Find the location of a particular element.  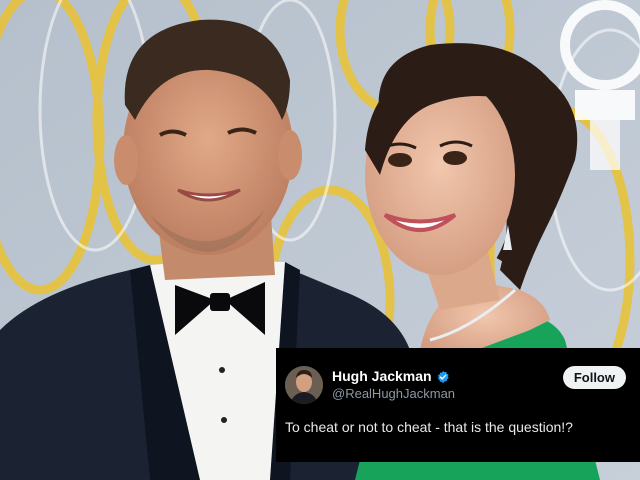

profile-avatar is located at coordinates (304, 385).